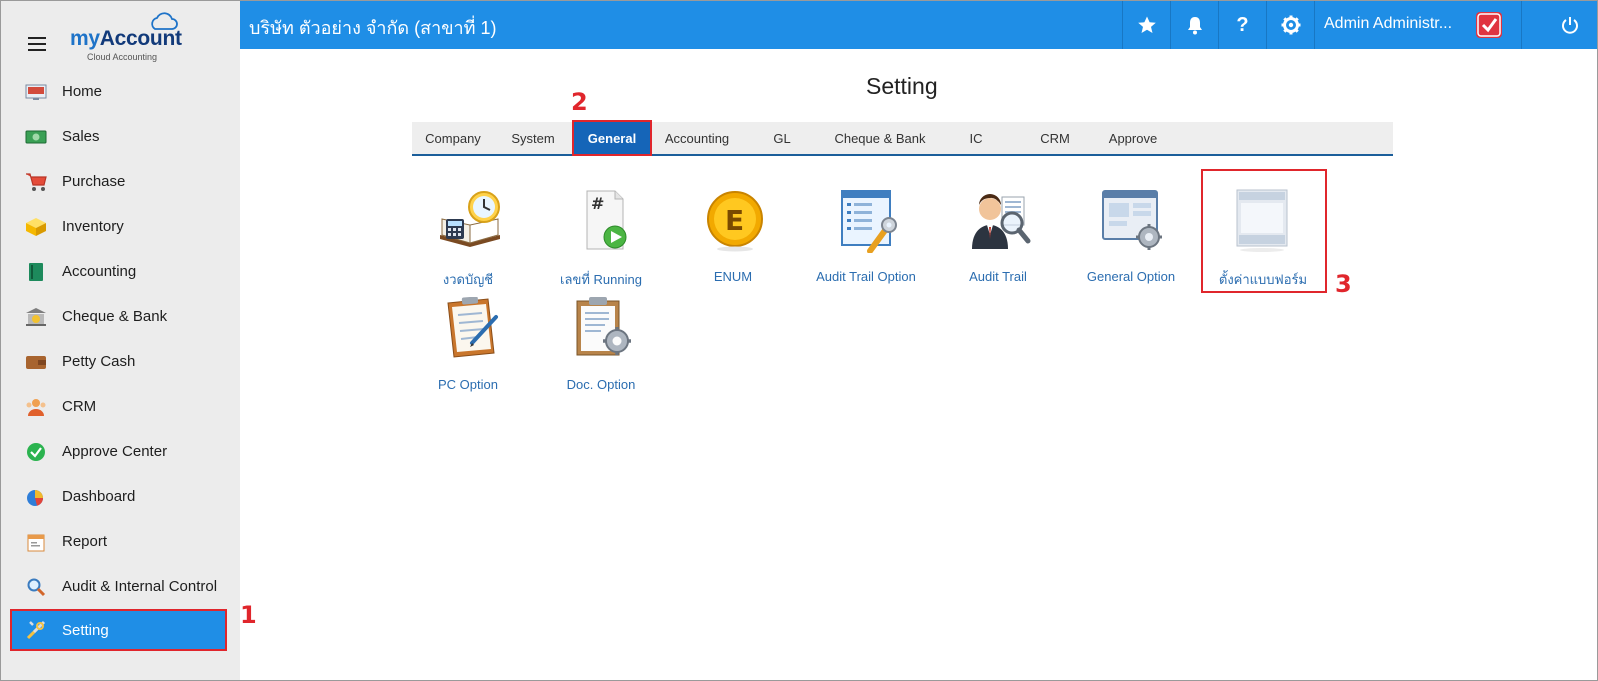 This screenshot has width=1598, height=681. Describe the element at coordinates (85, 541) in the screenshot. I see `sidebar-item-label: Report` at that location.